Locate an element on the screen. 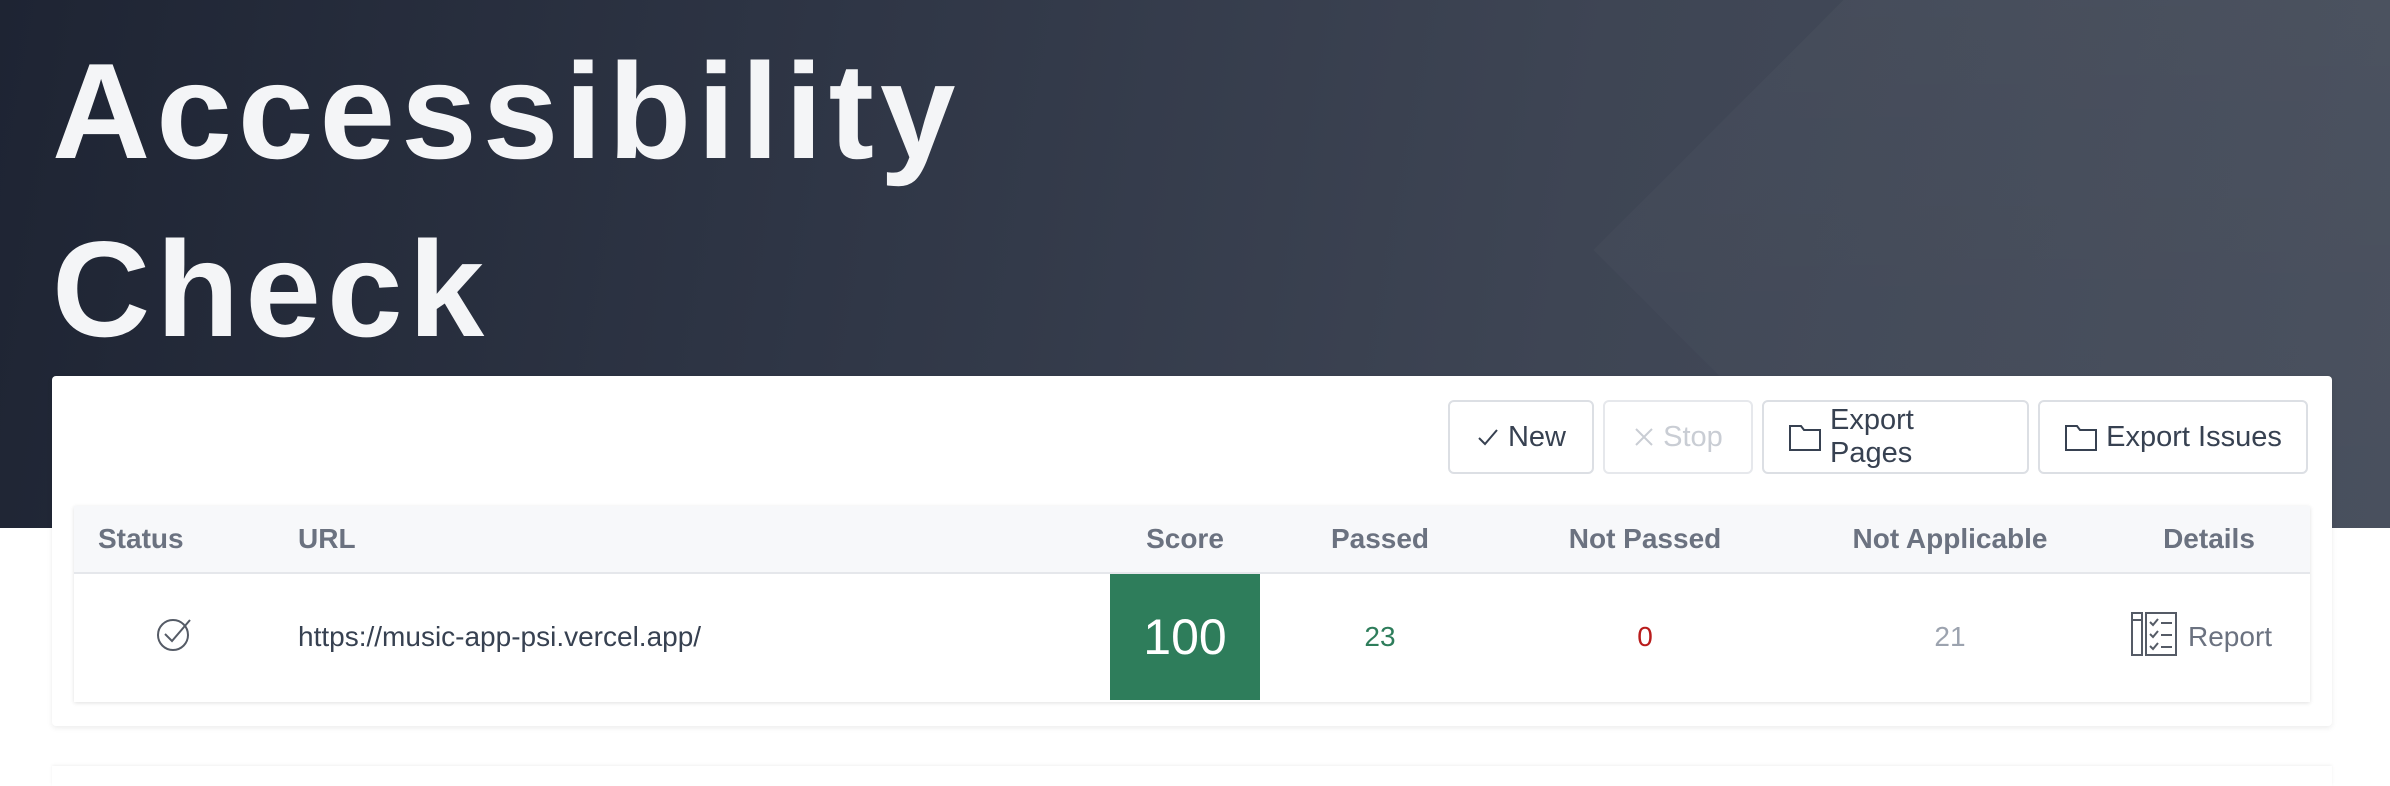 The width and height of the screenshot is (2390, 786). column-header-not-applicable: Not Applicable is located at coordinates (1950, 539).